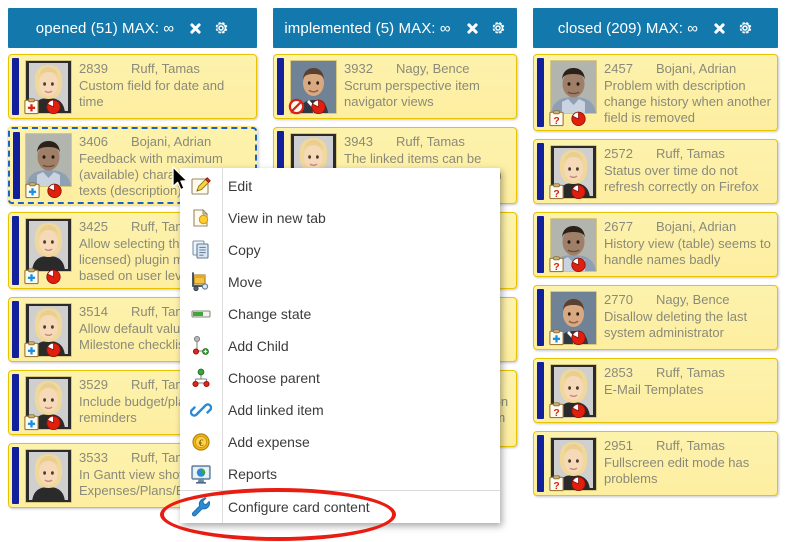 The image size is (786, 542). Describe the element at coordinates (201, 282) in the screenshot. I see `move-dolly-icon` at that location.